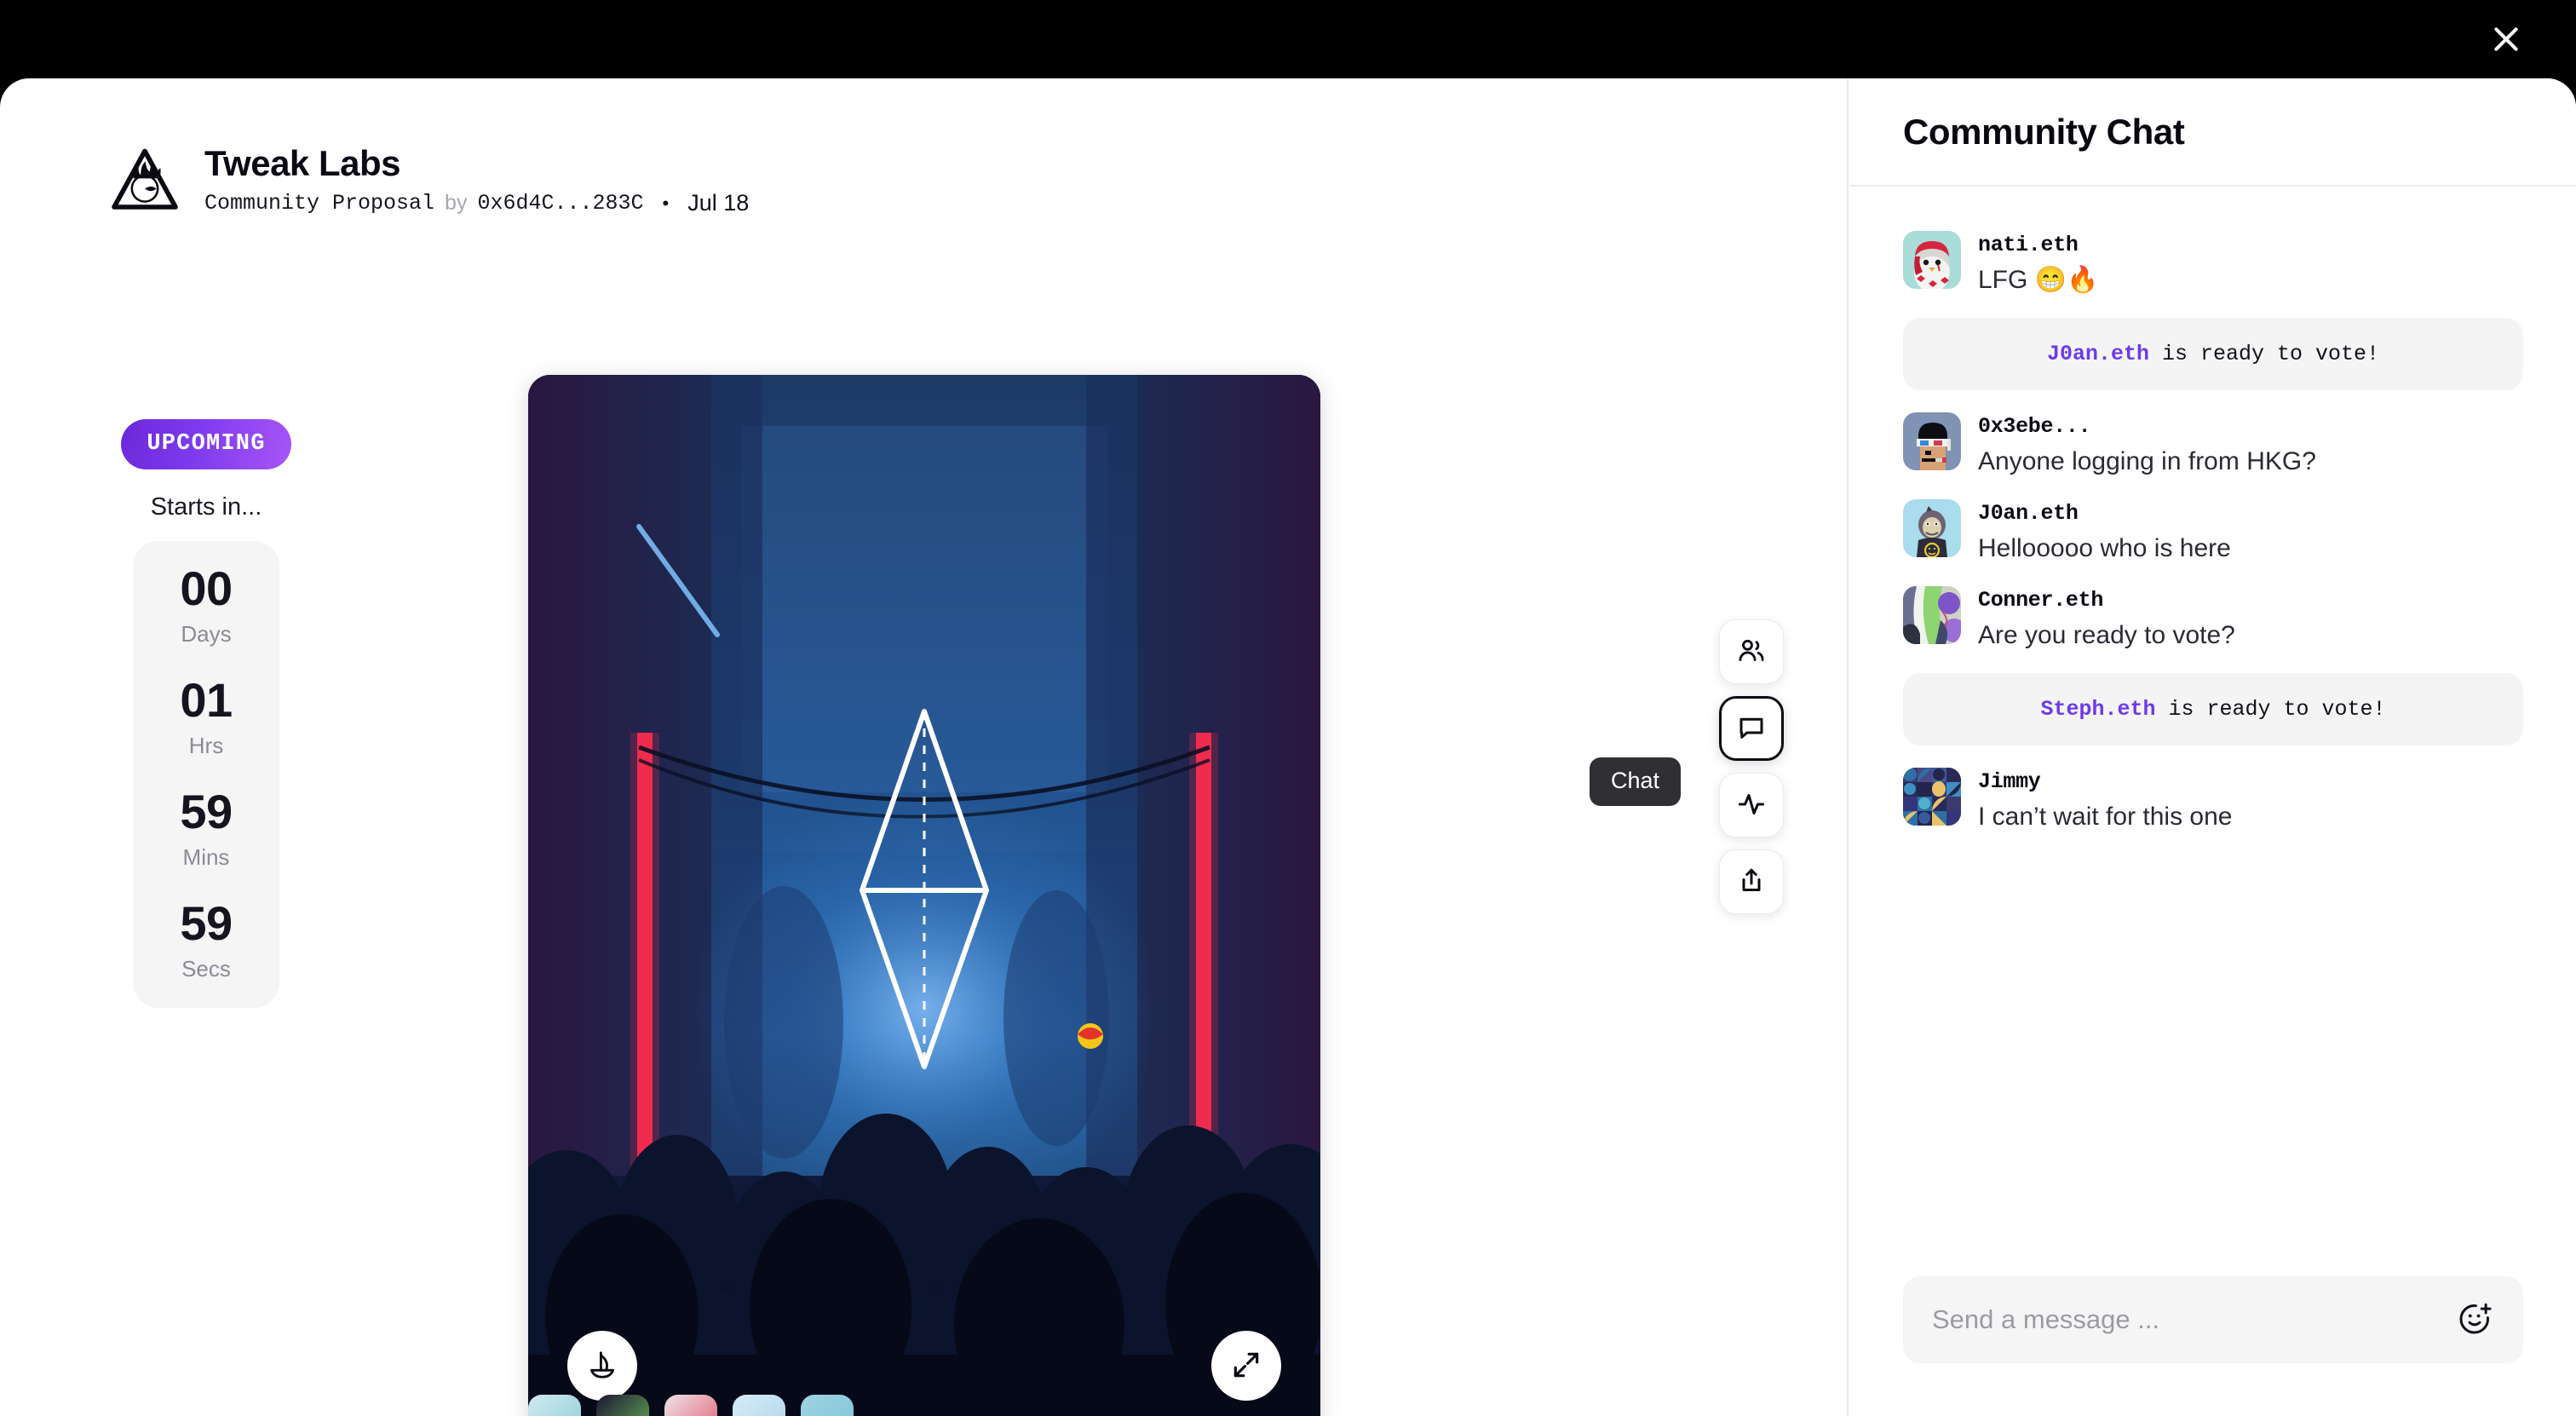 This screenshot has width=2576, height=1416. Describe the element at coordinates (206, 745) in the screenshot. I see `countdown-hours-label: Hrs` at that location.